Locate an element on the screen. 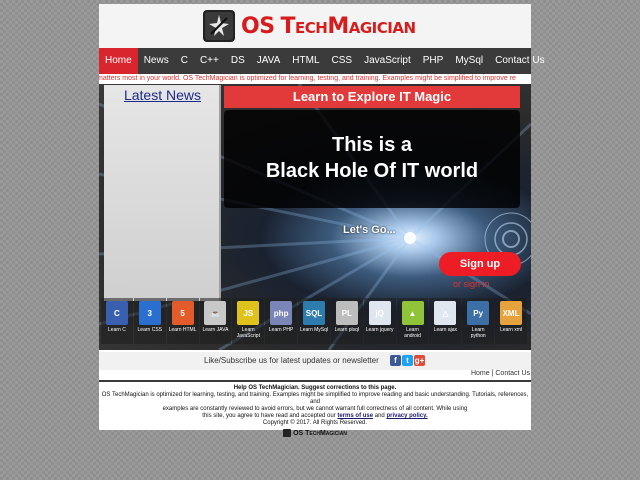  logo-prefix: OS is located at coordinates (258, 26).